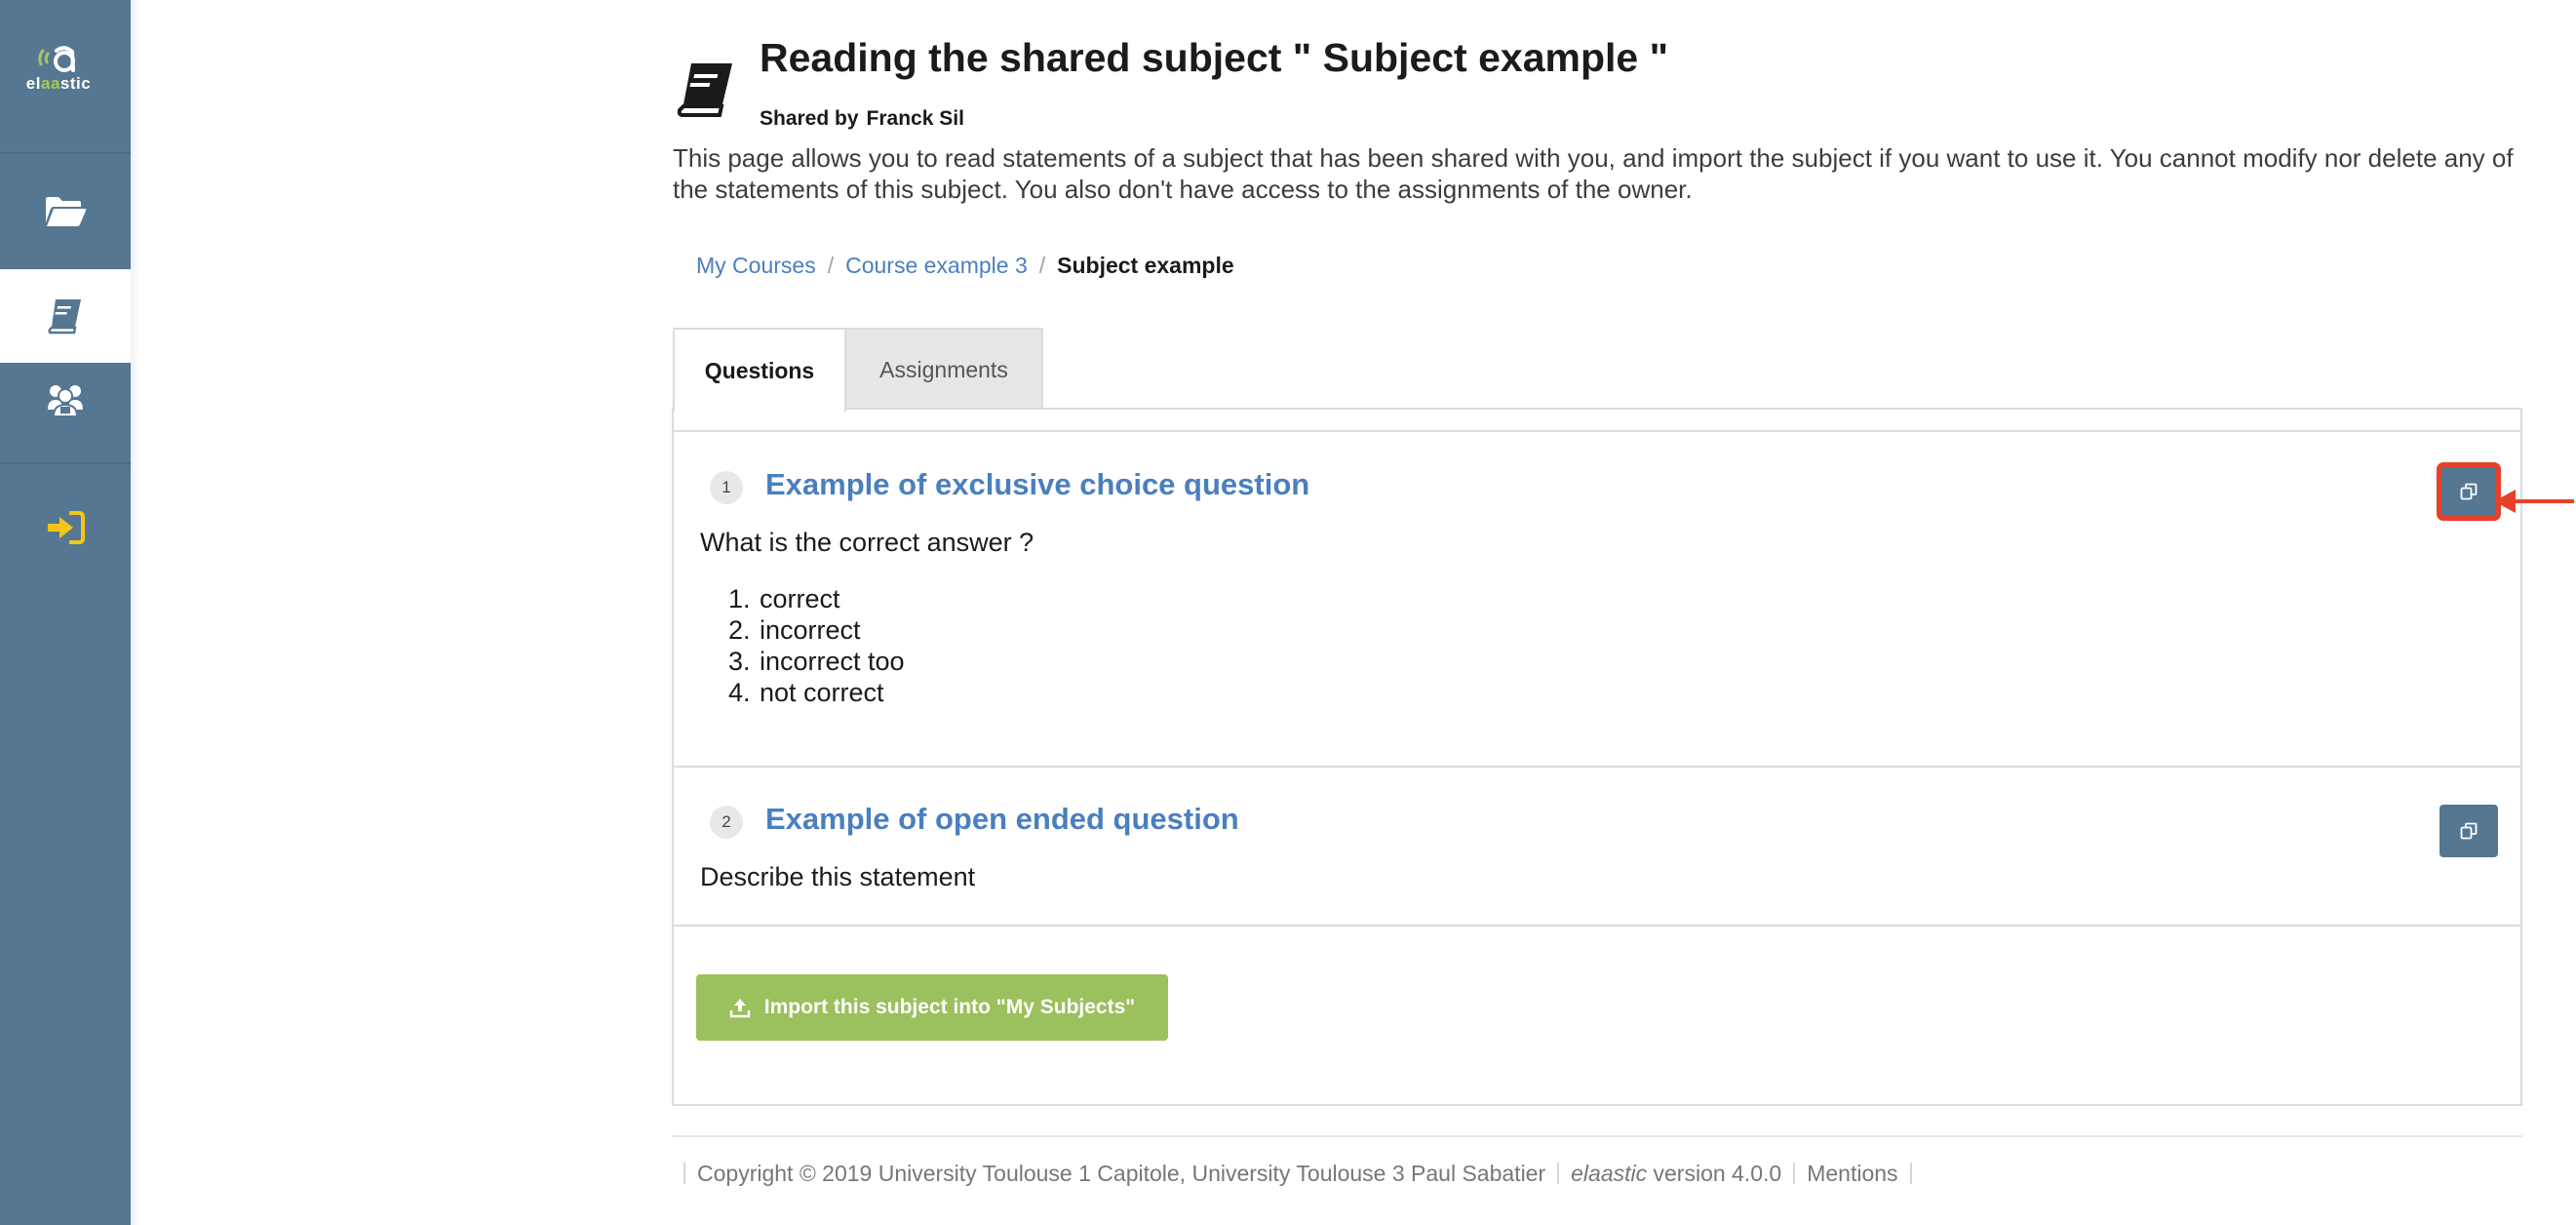 The width and height of the screenshot is (2576, 1225). I want to click on tab-assignments: Assignments, so click(944, 369).